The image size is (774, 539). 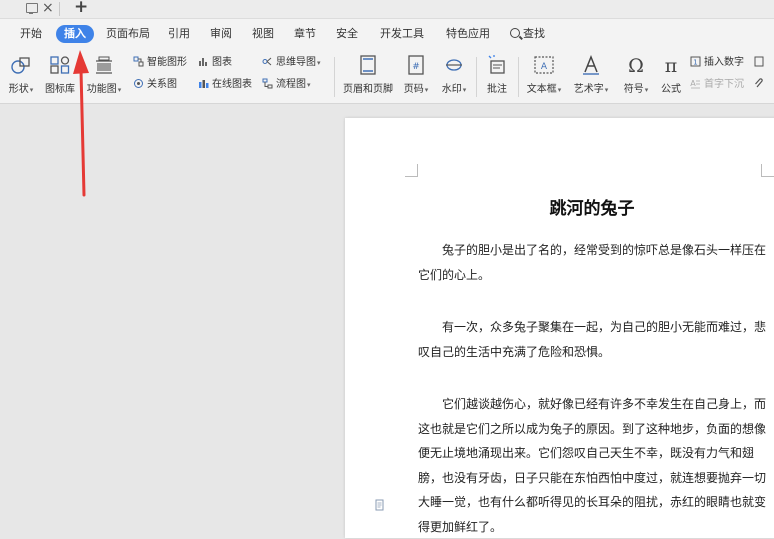 What do you see at coordinates (81, 8) in the screenshot?
I see `new-tab-button: +` at bounding box center [81, 8].